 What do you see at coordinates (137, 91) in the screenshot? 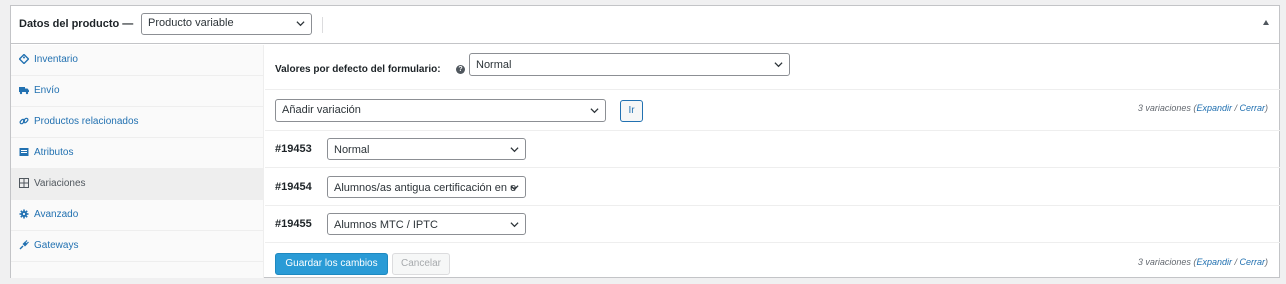
I see `tab-envio: Envío` at bounding box center [137, 91].